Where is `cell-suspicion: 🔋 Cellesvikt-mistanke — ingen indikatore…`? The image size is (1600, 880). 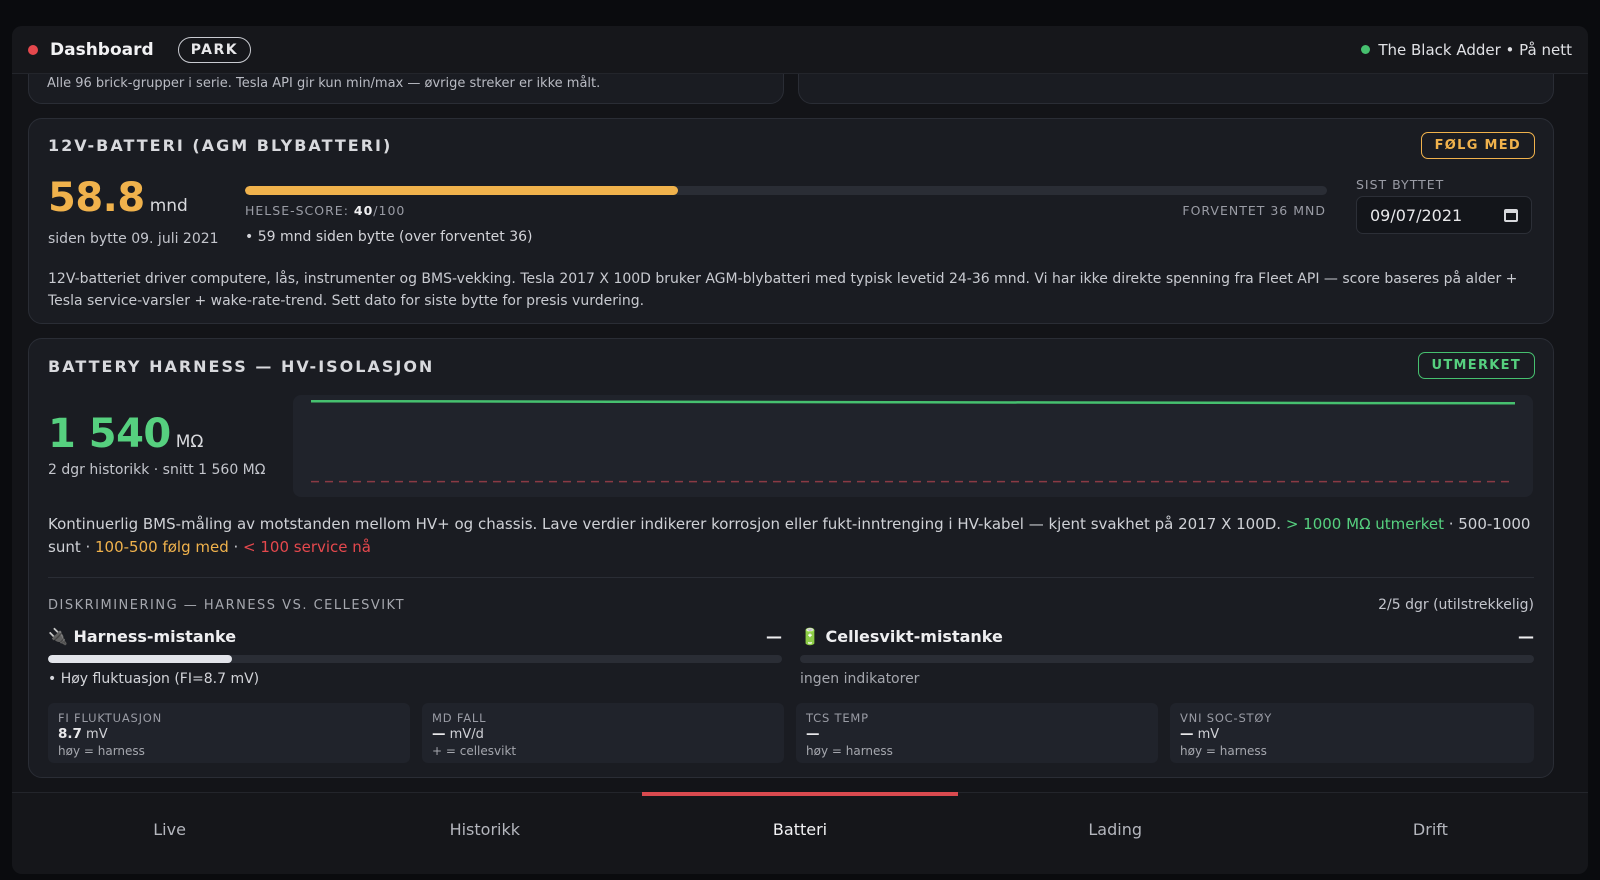
cell-suspicion: 🔋 Cellesvikt-mistanke — ingen indikatore… is located at coordinates (1167, 657).